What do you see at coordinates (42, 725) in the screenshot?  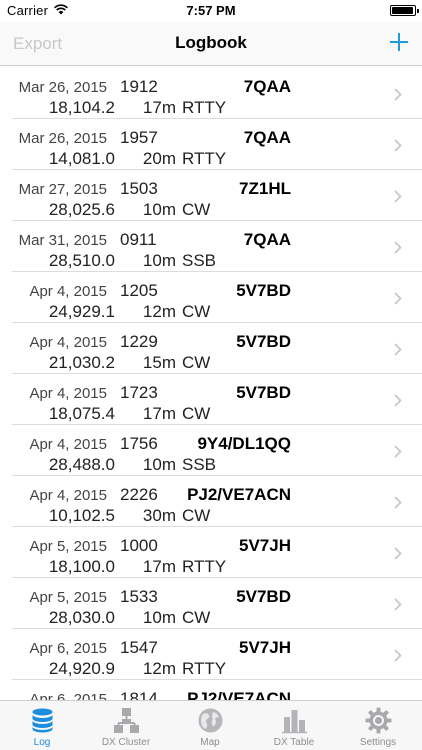 I see `tab-log: Log` at bounding box center [42, 725].